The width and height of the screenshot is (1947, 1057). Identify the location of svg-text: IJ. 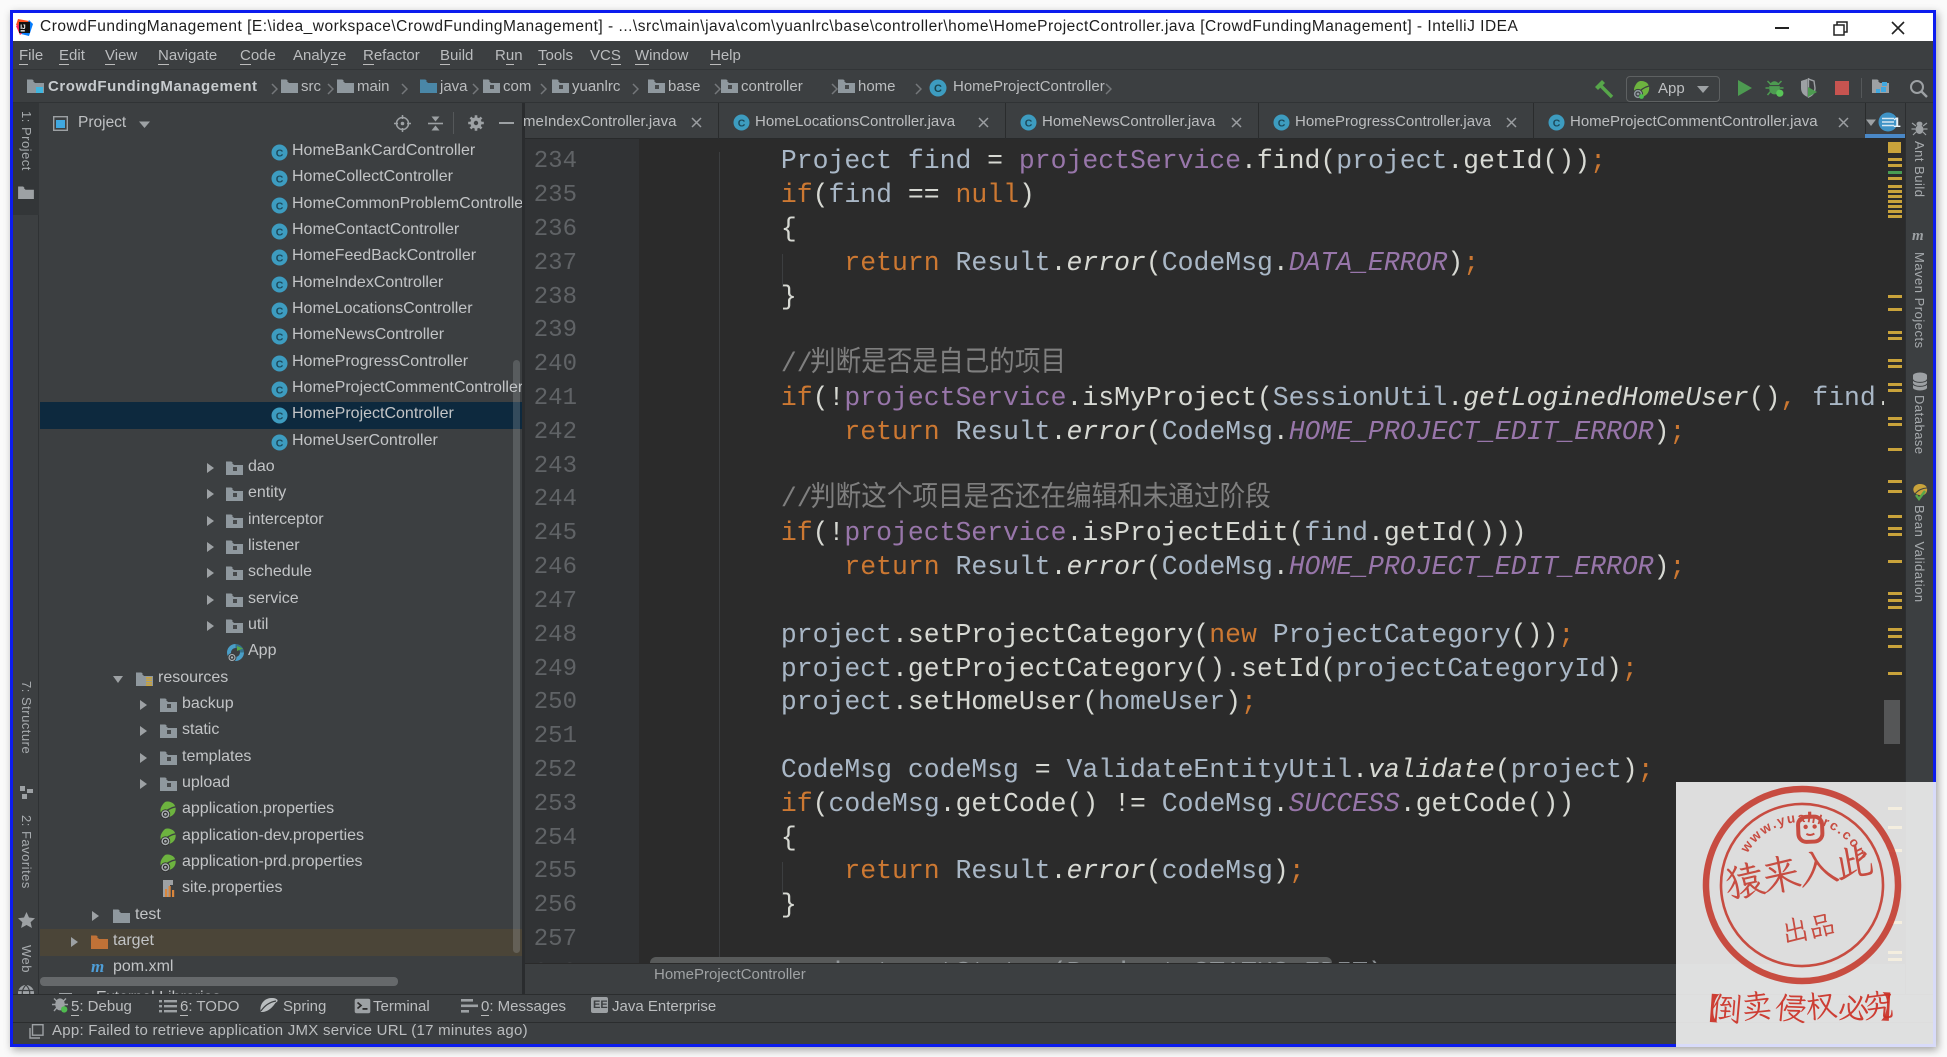
(23, 27).